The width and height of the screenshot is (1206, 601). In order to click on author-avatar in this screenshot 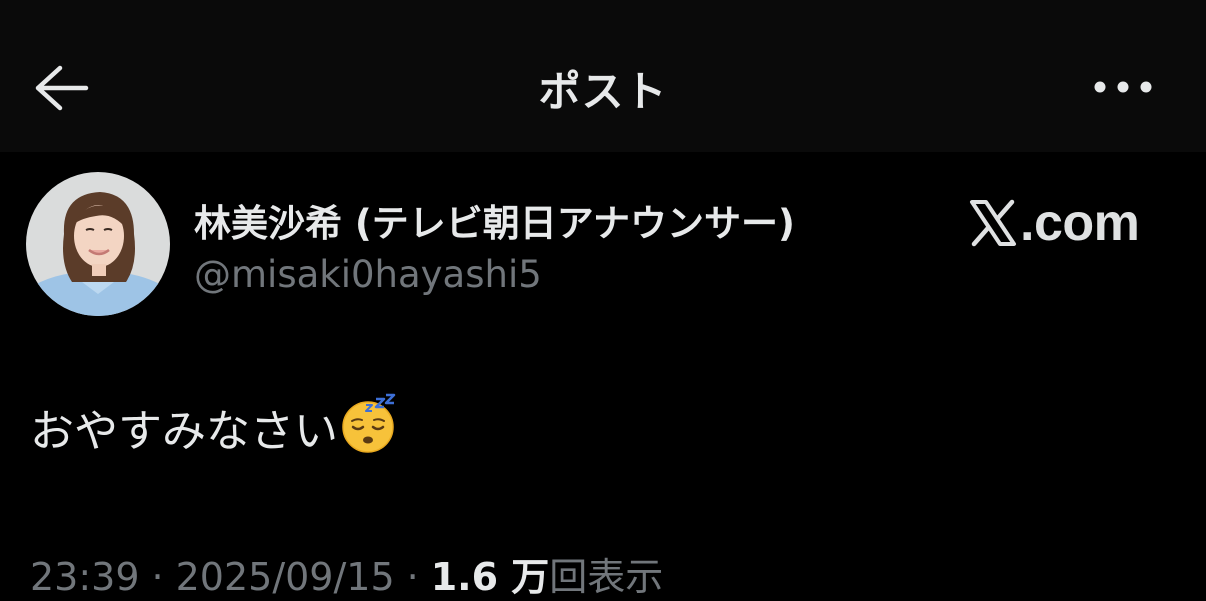, I will do `click(98, 244)`.